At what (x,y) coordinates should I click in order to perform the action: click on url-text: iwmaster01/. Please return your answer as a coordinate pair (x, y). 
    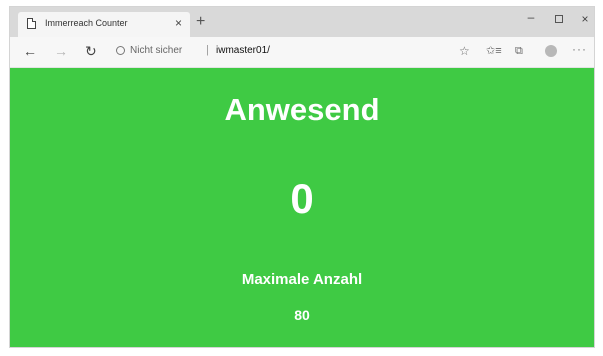
    Looking at the image, I should click on (243, 50).